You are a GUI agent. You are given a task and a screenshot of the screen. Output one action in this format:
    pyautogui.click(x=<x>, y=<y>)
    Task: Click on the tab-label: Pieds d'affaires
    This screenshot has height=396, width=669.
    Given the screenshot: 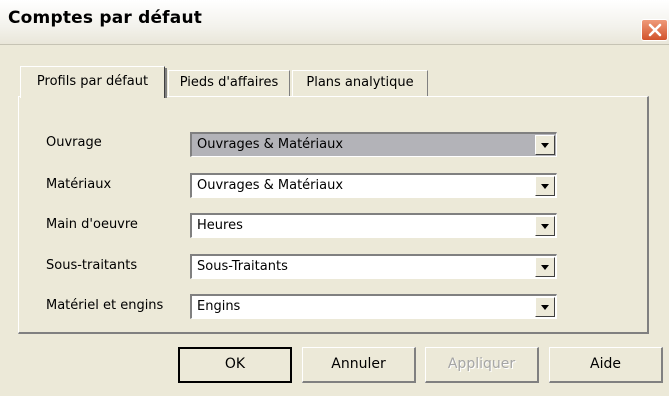 What is the action you would take?
    pyautogui.click(x=229, y=82)
    